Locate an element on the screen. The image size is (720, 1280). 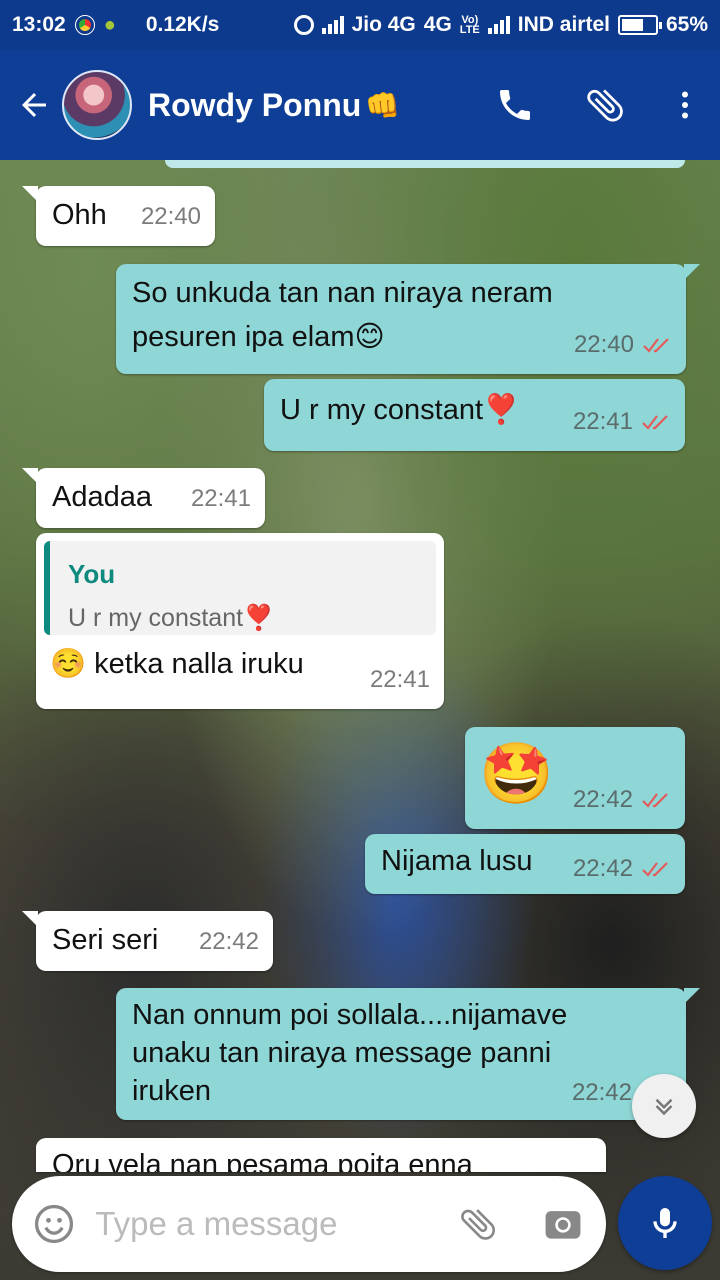
carrier-1: Jio 4G is located at coordinates (383, 24).